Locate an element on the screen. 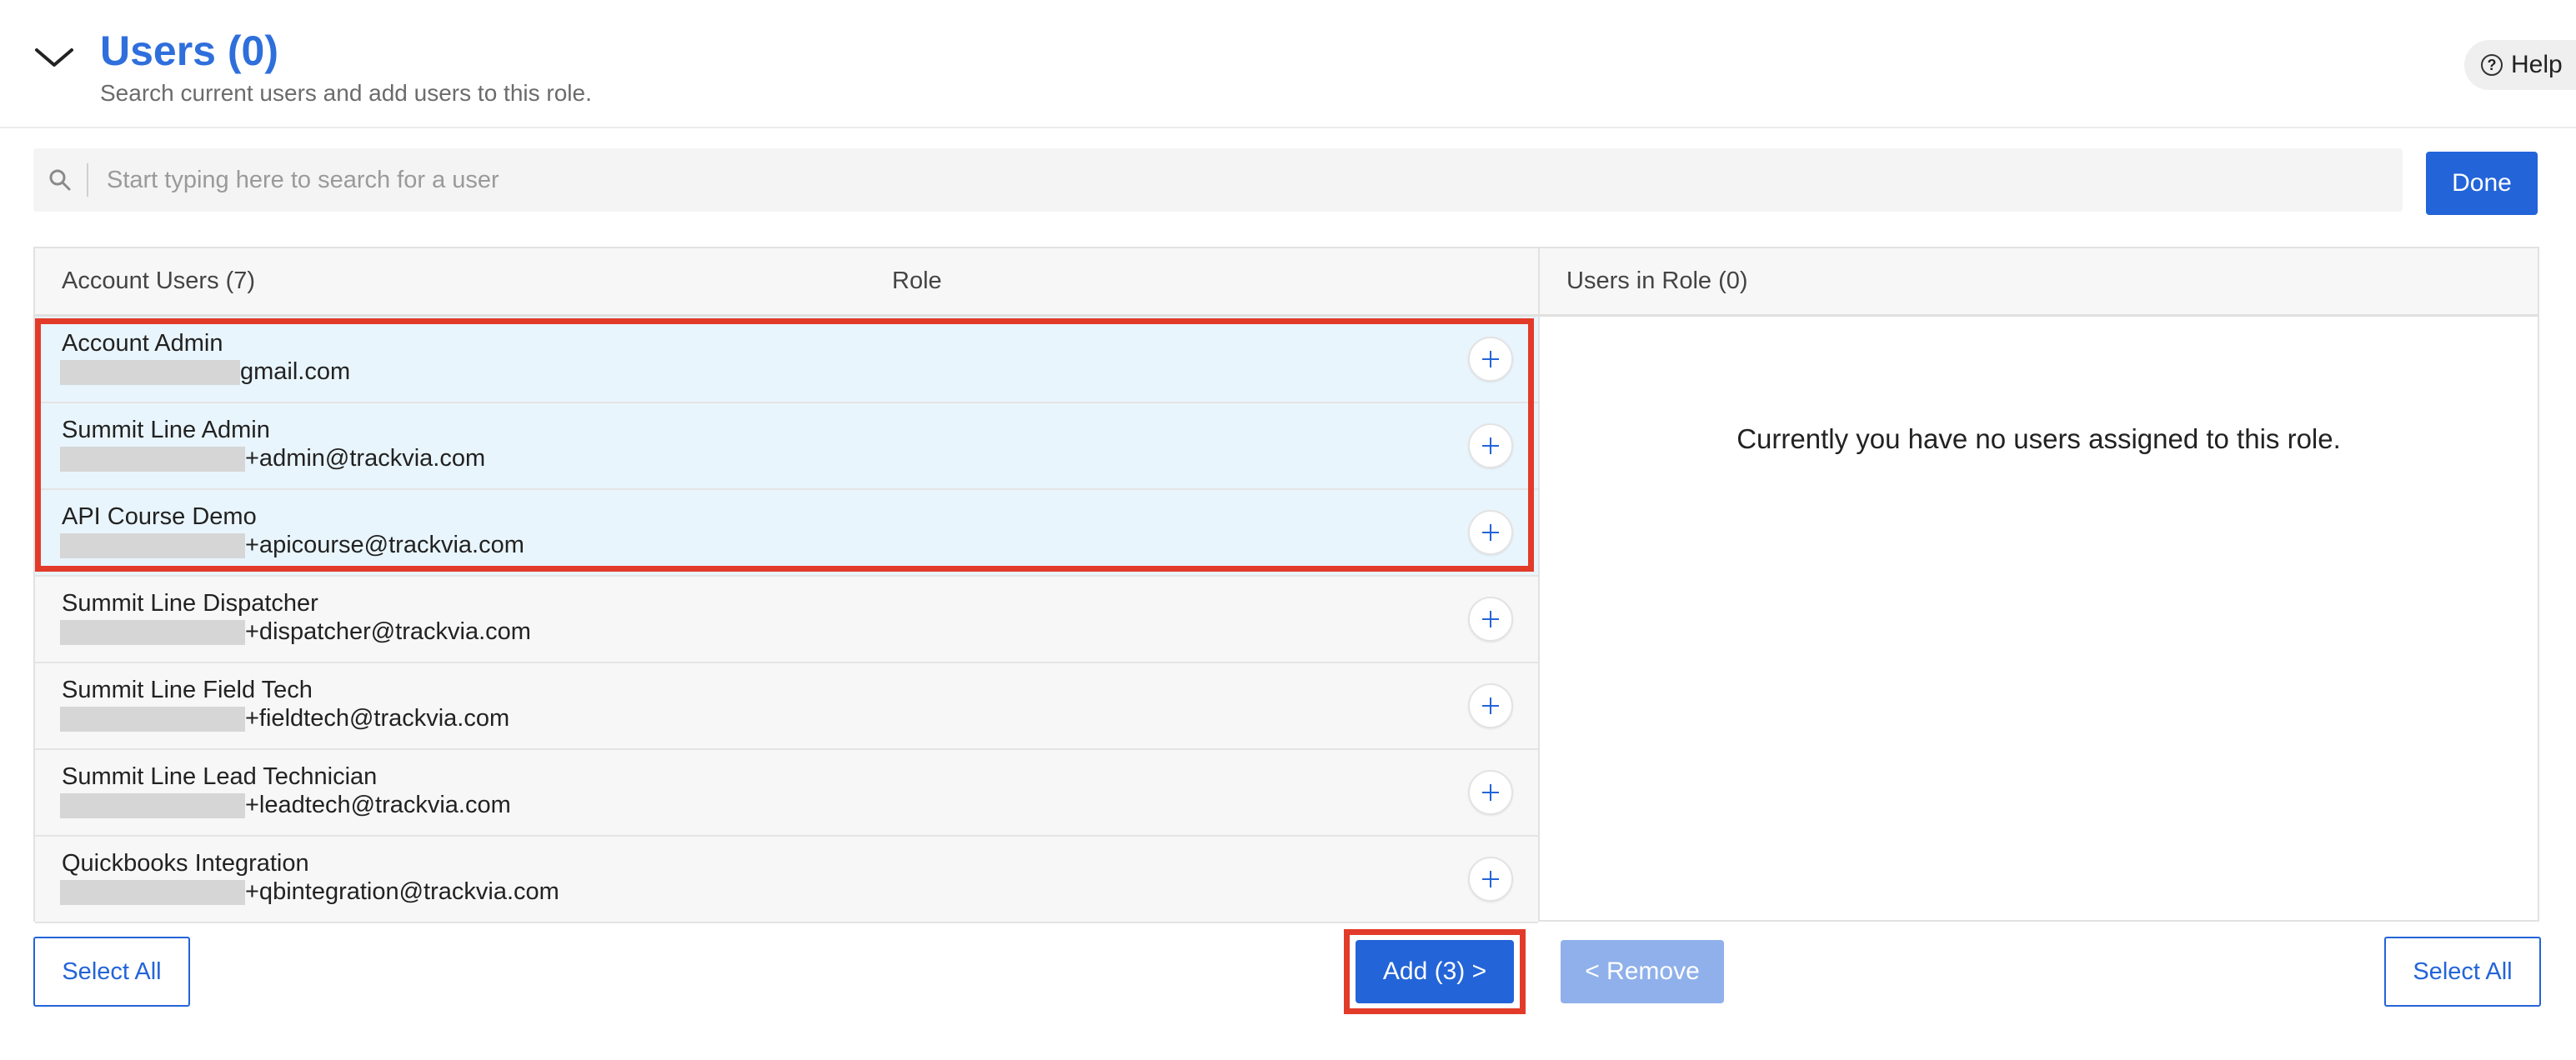 This screenshot has width=2576, height=1060. help-icon: ? is located at coordinates (2492, 65).